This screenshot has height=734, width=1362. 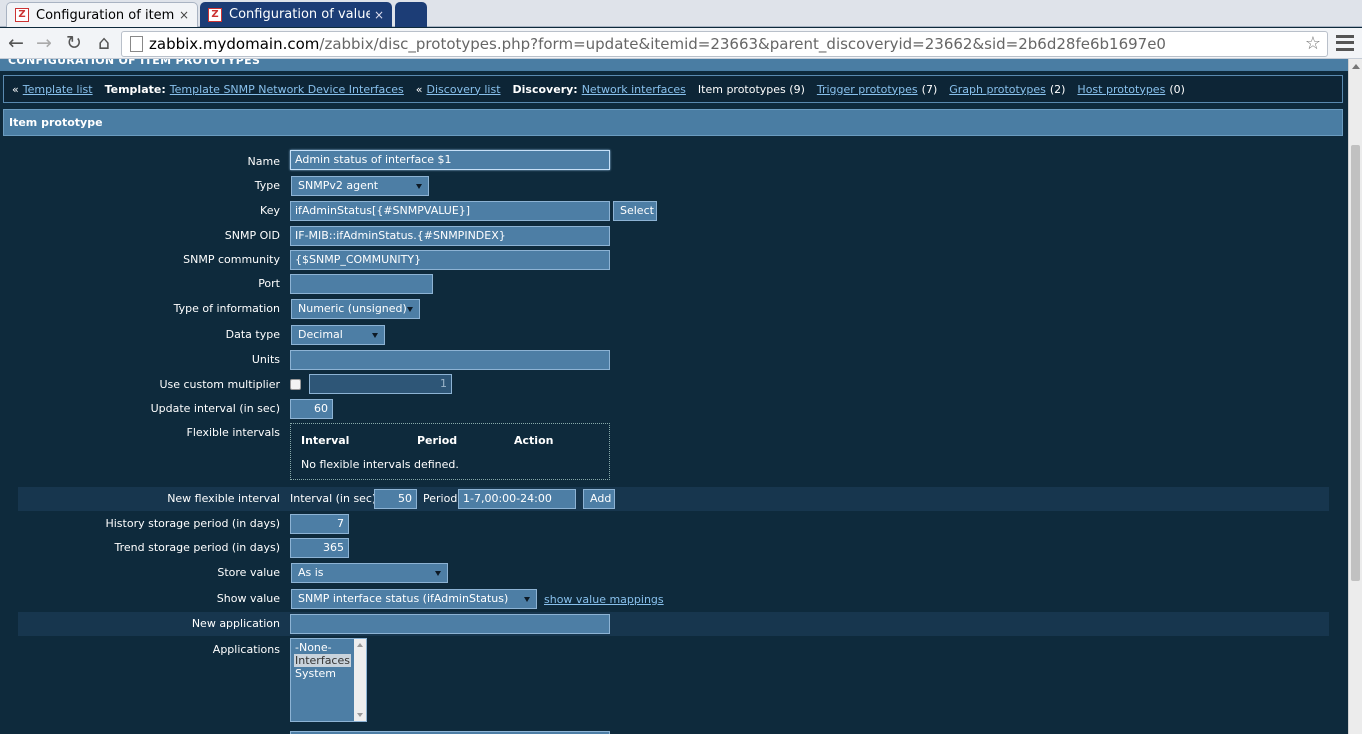 What do you see at coordinates (673, 360) in the screenshot?
I see `units-row: Units` at bounding box center [673, 360].